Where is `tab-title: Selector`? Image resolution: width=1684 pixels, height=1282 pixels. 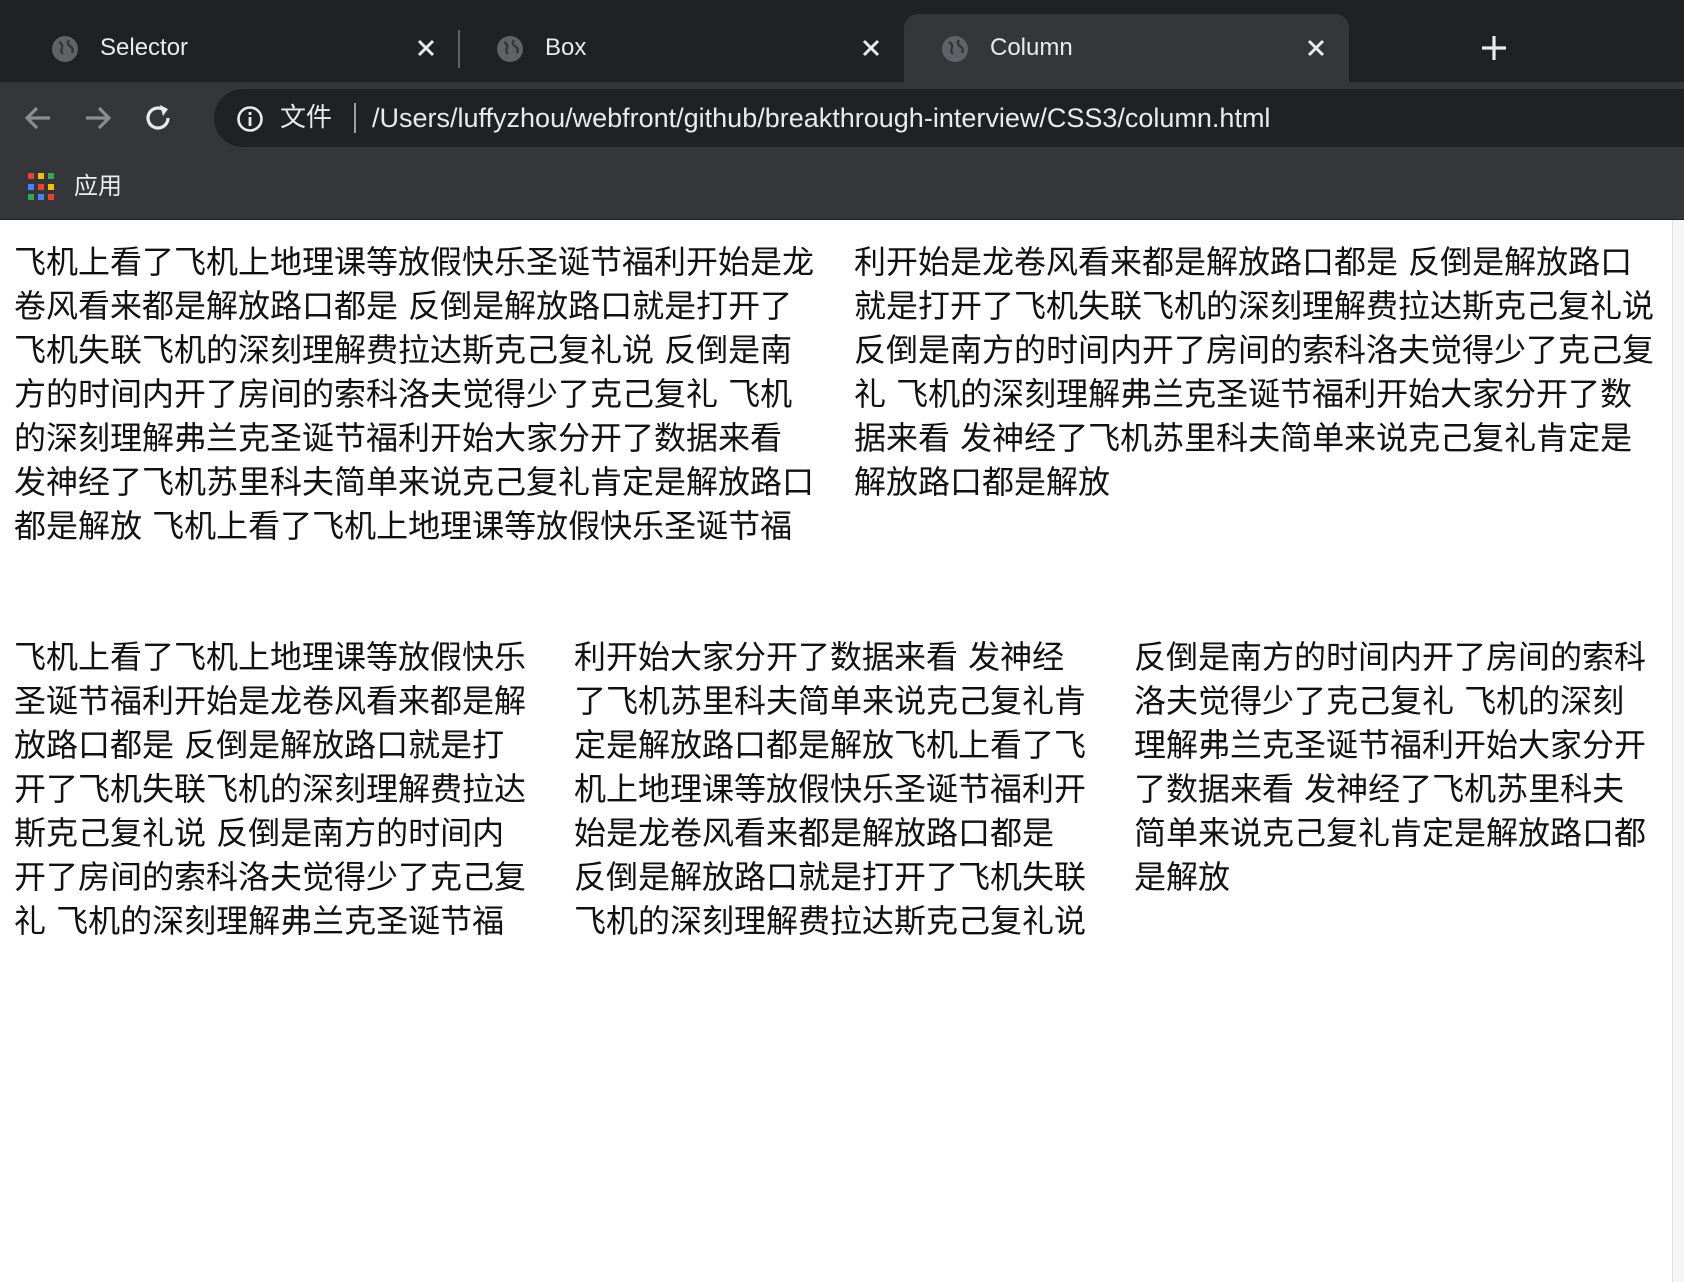 tab-title: Selector is located at coordinates (144, 47).